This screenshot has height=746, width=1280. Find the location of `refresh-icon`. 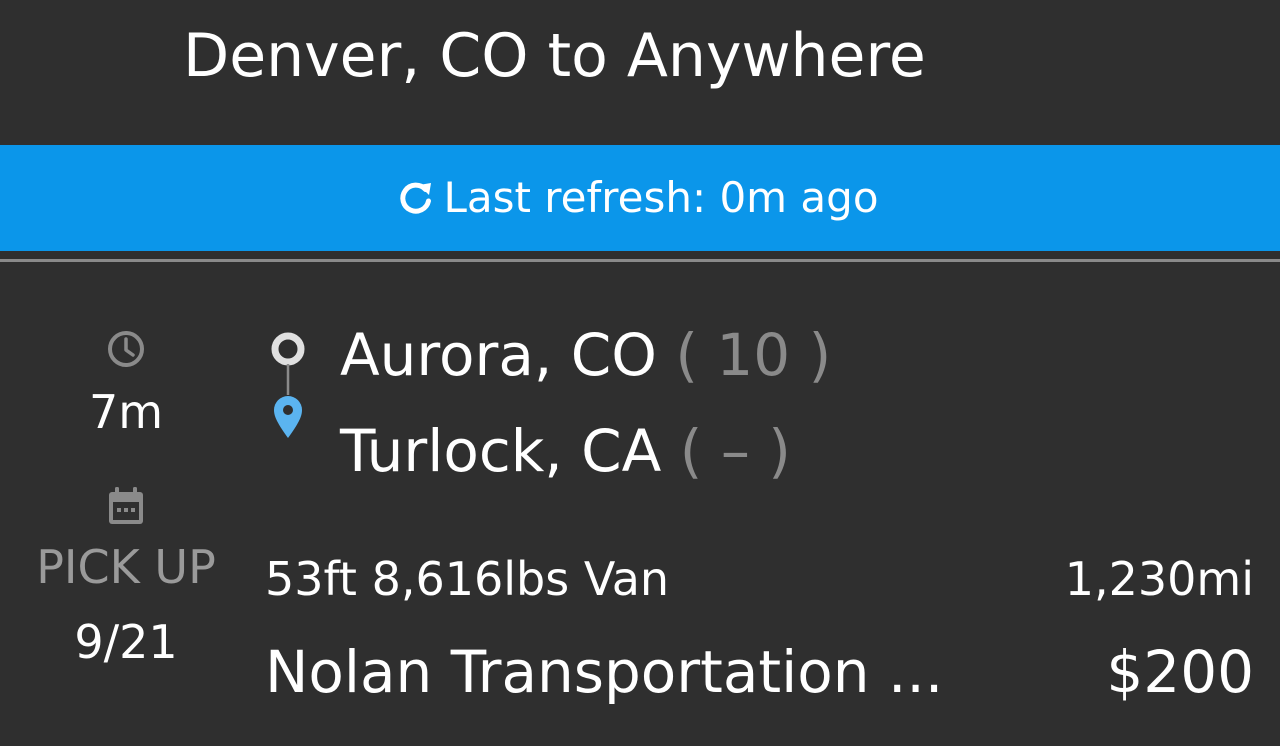

refresh-icon is located at coordinates (416, 198).